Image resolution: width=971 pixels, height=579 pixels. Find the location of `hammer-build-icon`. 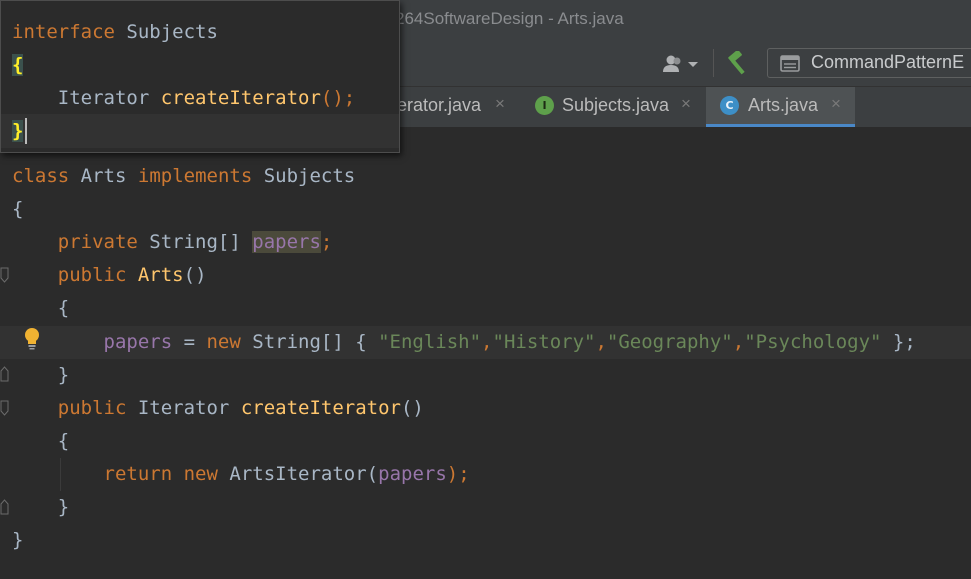

hammer-build-icon is located at coordinates (739, 62).